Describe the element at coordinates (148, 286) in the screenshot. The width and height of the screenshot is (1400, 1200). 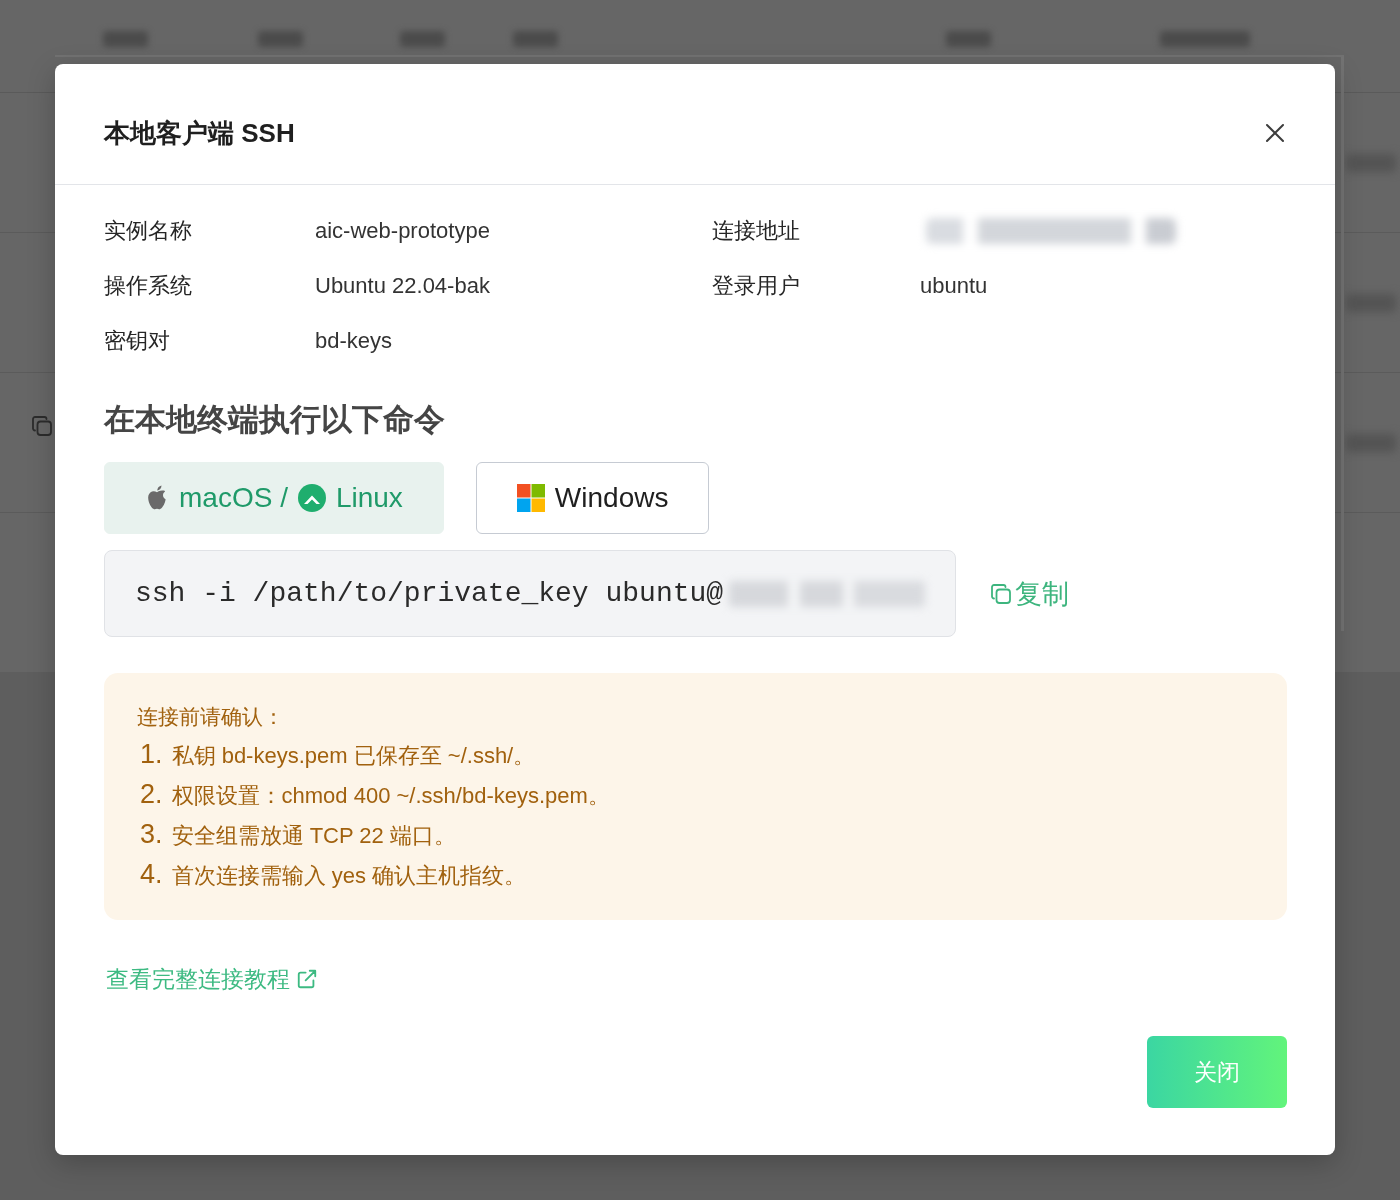
I see `info-label: 操作系统` at that location.